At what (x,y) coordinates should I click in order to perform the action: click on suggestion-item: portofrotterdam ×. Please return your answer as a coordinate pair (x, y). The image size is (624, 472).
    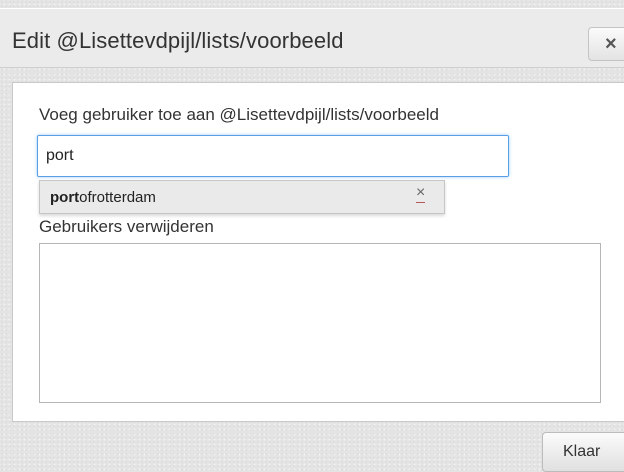
    Looking at the image, I should click on (242, 197).